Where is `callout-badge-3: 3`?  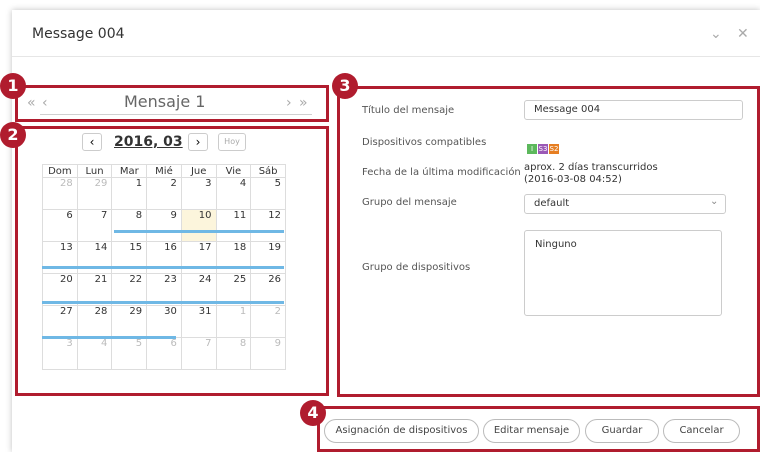
callout-badge-3: 3 is located at coordinates (345, 86).